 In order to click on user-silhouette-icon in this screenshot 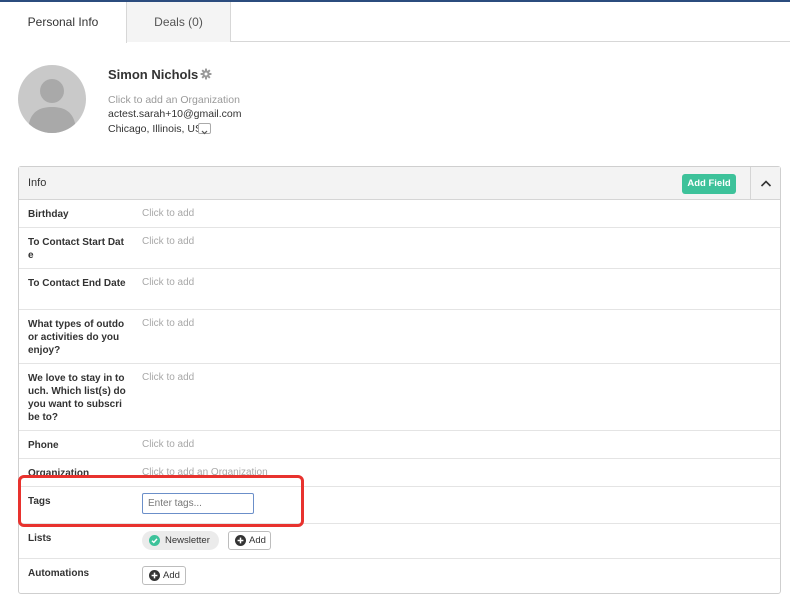, I will do `click(52, 106)`.